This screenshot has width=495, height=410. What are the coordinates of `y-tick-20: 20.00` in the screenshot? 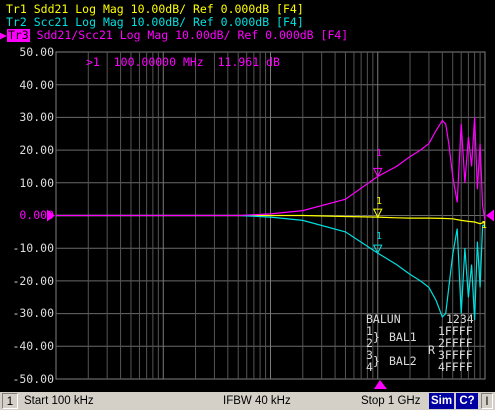 It's located at (36, 150).